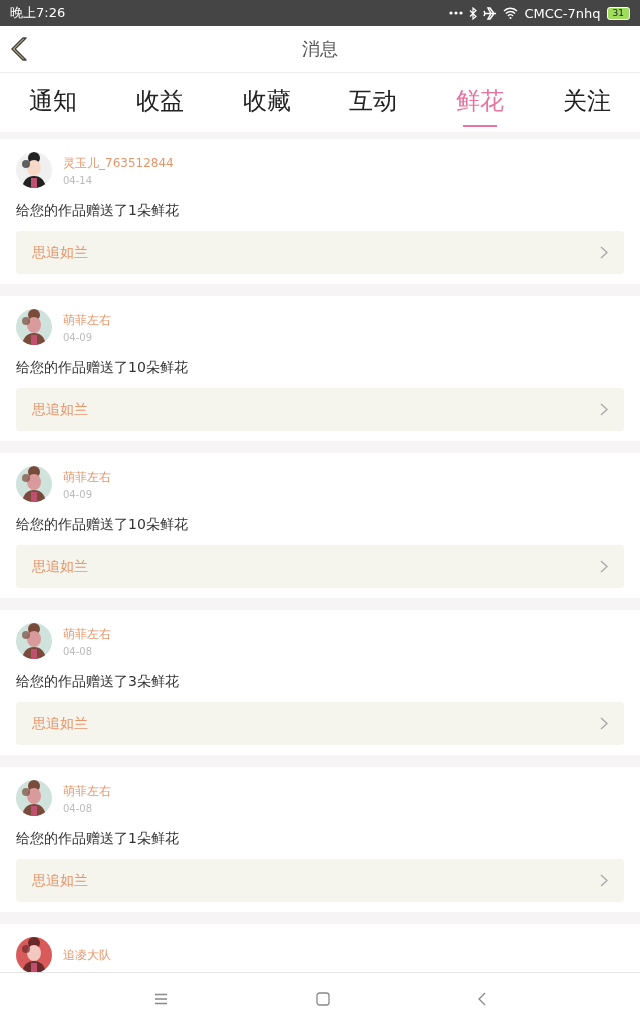  What do you see at coordinates (160, 102) in the screenshot?
I see `tab: 收益` at bounding box center [160, 102].